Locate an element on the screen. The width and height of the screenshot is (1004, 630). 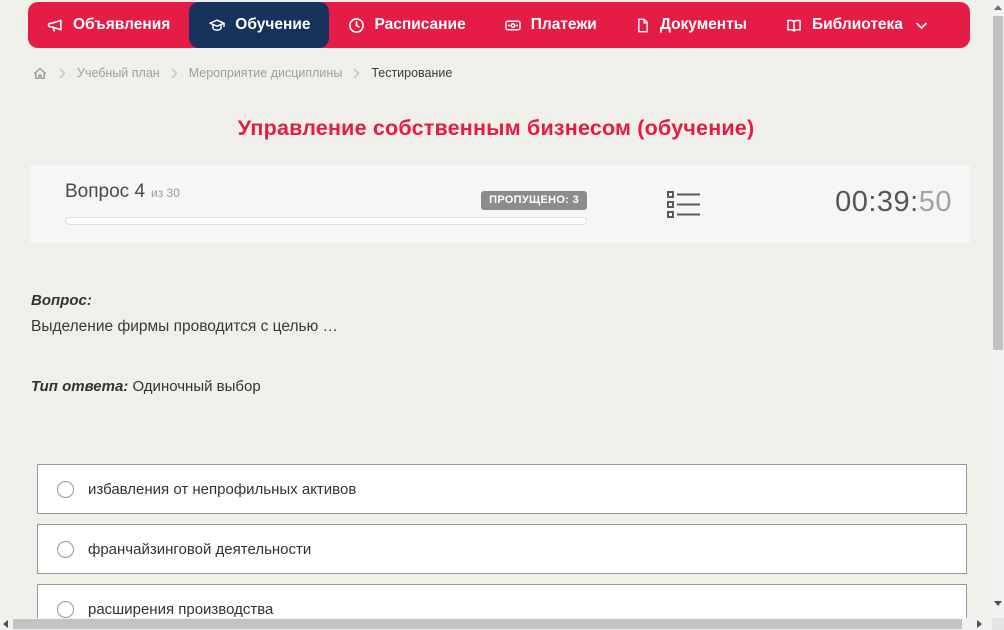
nav-item-label: Обучение is located at coordinates (273, 24).